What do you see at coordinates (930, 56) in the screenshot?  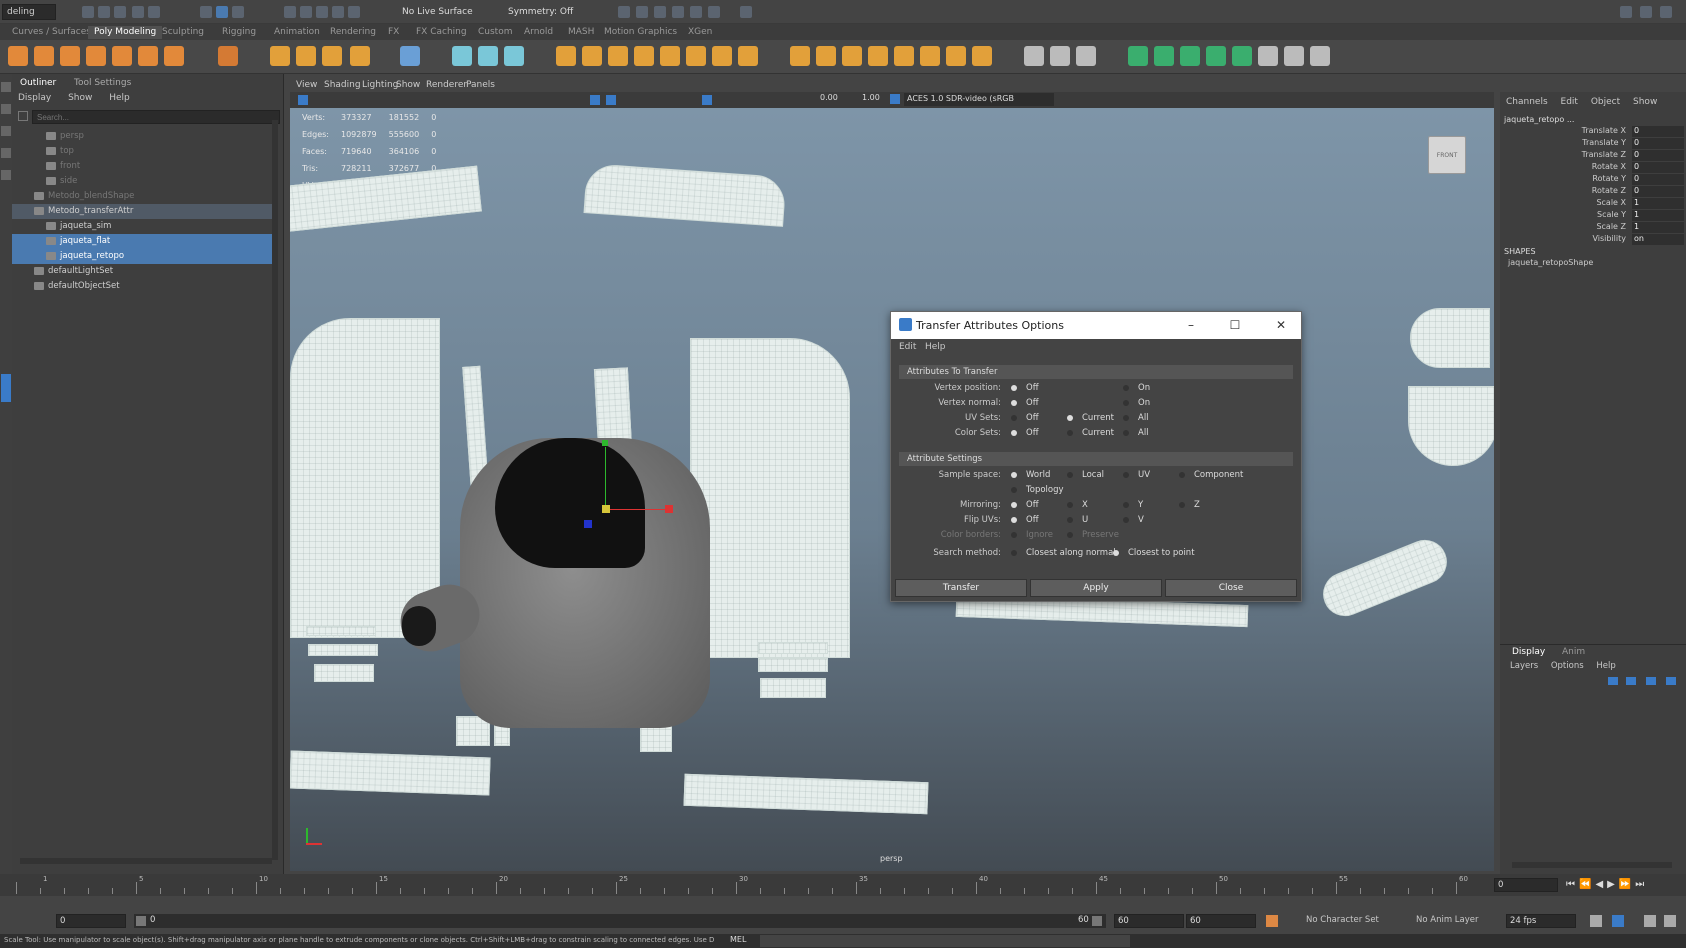 I see `offset-loop-icon` at bounding box center [930, 56].